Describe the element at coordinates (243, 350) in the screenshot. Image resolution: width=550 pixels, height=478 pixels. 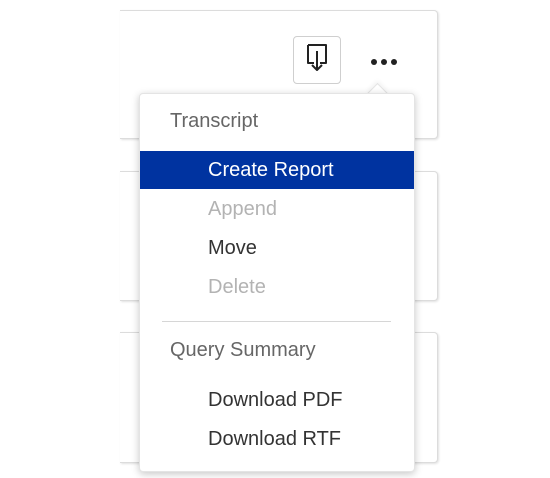
I see `section-header-query-summary: Query Summary` at that location.